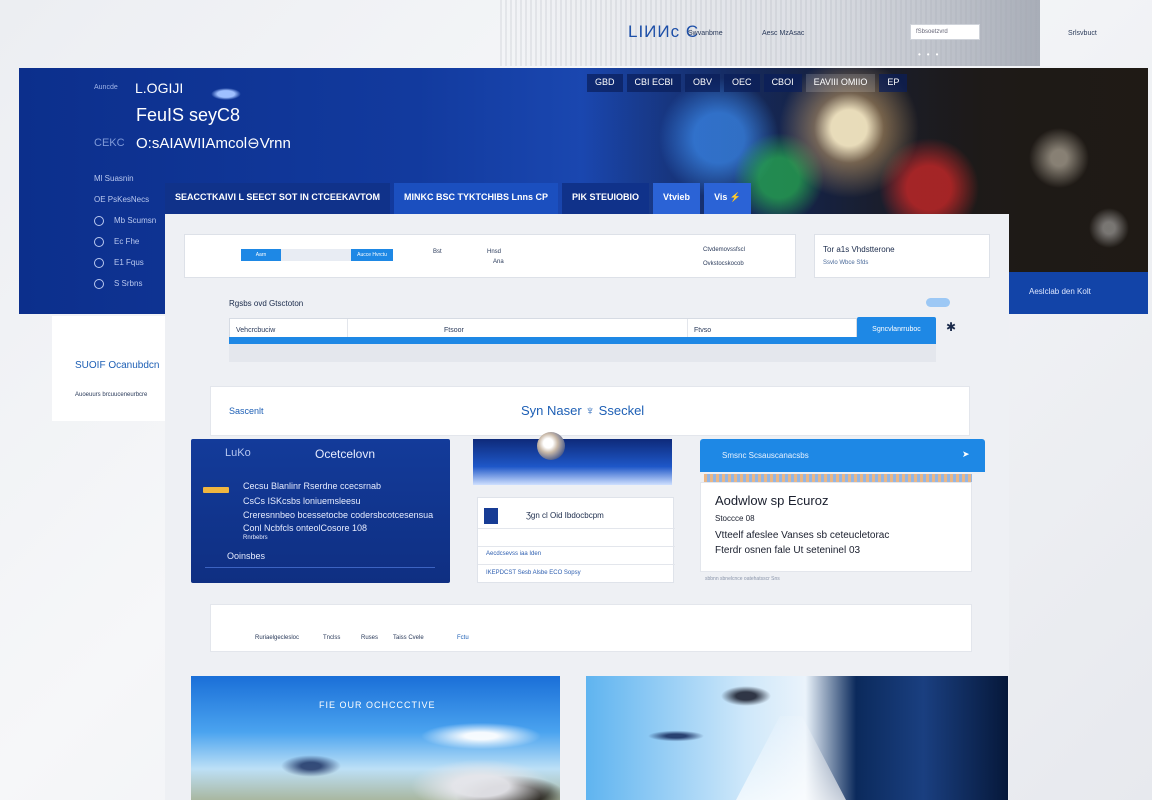  What do you see at coordinates (377, 705) in the screenshot?
I see `feature-image-caption: FIE OUR OCHCCCTIVE` at bounding box center [377, 705].